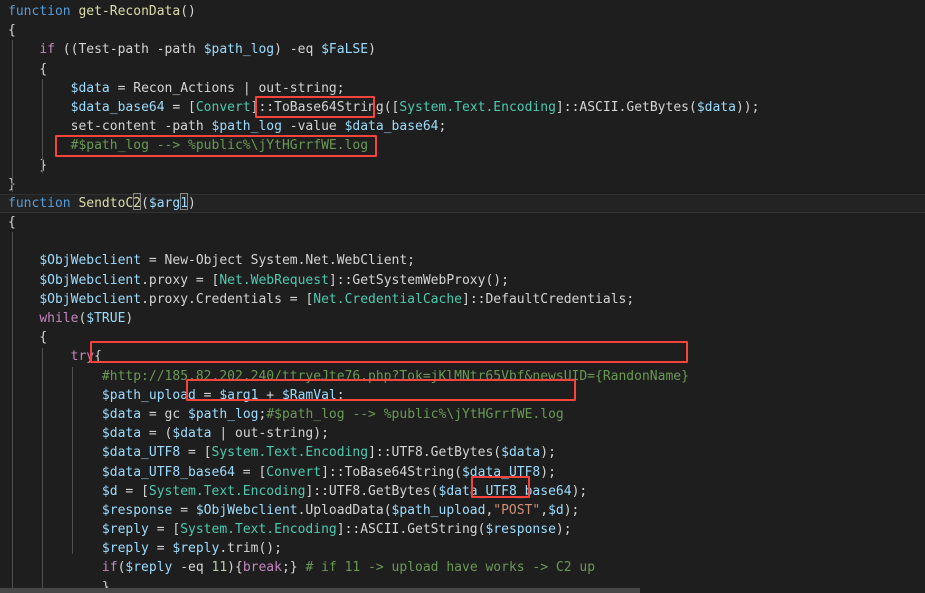 The width and height of the screenshot is (925, 593). I want to click on code-line: try{, so click(462, 356).